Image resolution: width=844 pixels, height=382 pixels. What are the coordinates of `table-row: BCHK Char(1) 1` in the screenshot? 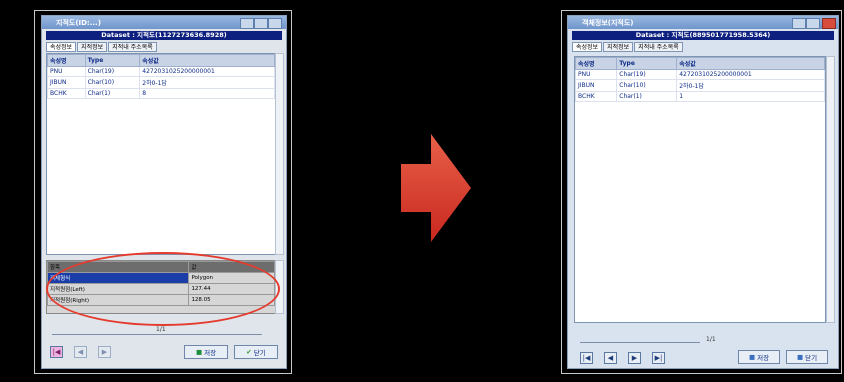 It's located at (699, 96).